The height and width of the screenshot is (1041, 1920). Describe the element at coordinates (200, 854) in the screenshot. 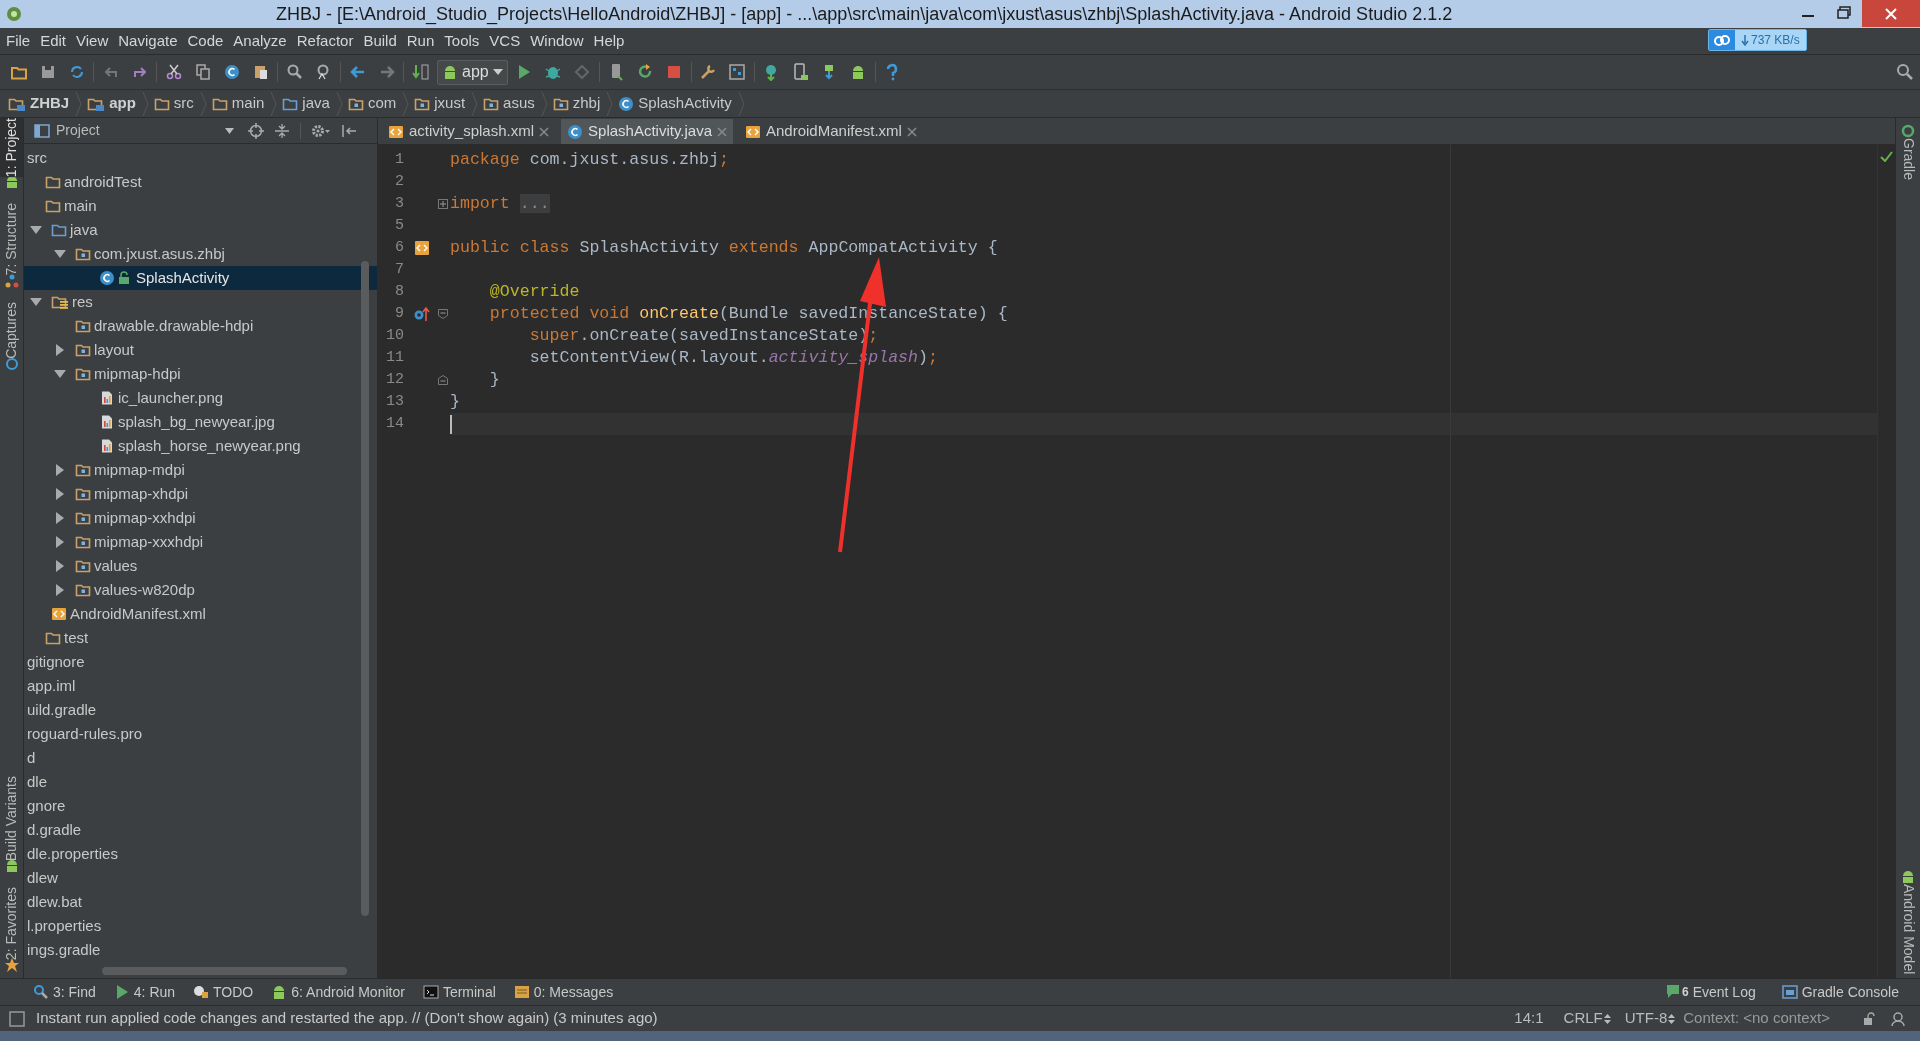

I see `tree-item: dle.properties` at that location.